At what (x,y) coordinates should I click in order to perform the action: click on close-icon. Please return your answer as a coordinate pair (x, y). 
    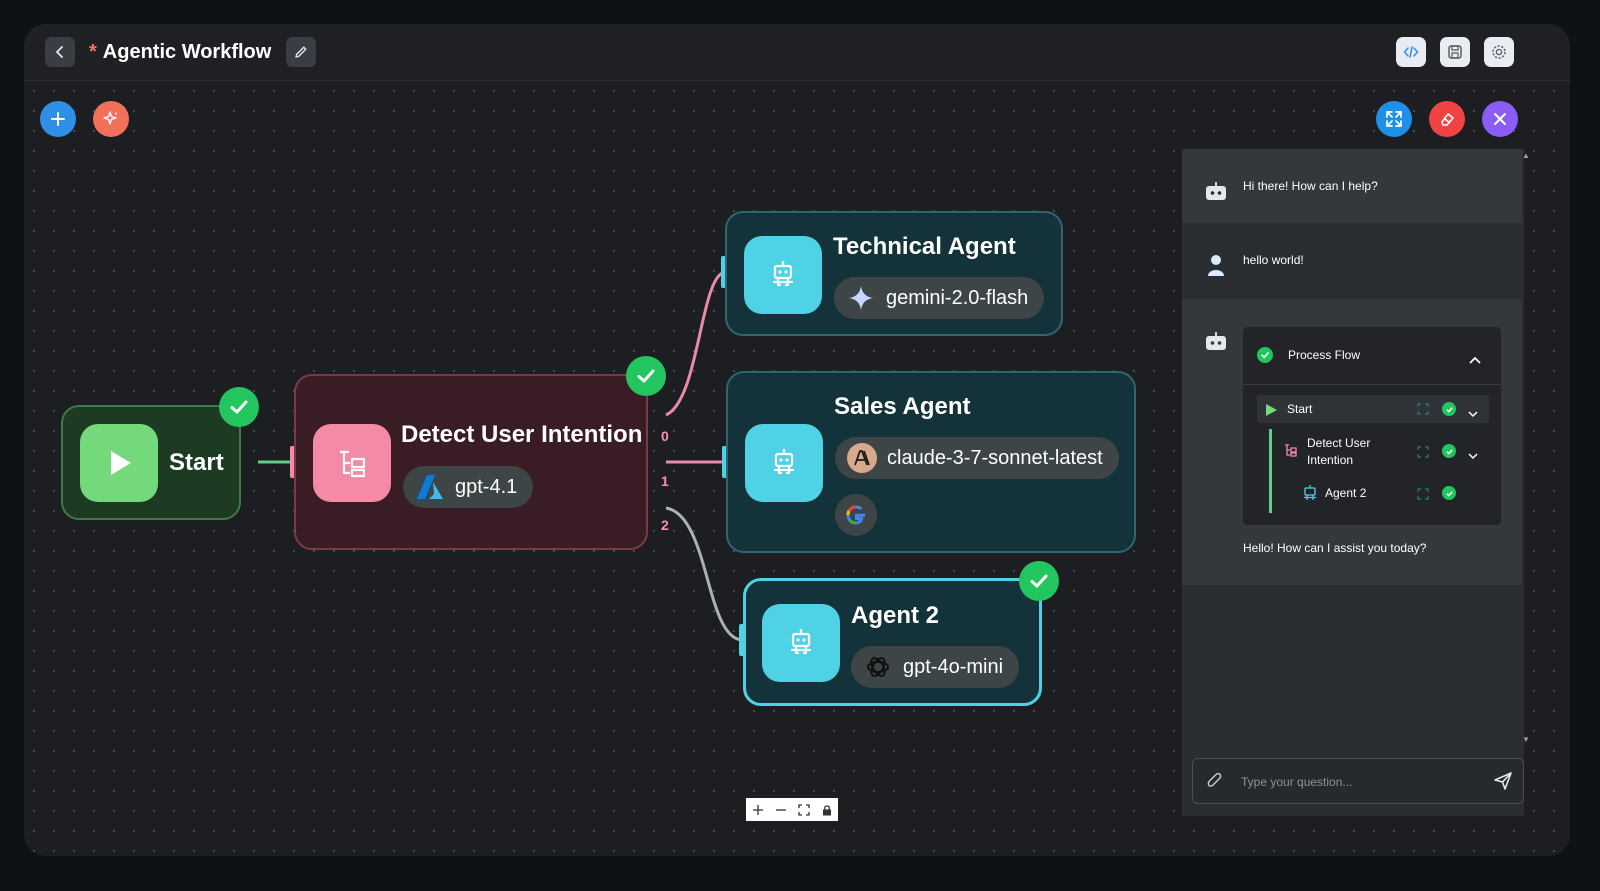
    Looking at the image, I should click on (1500, 119).